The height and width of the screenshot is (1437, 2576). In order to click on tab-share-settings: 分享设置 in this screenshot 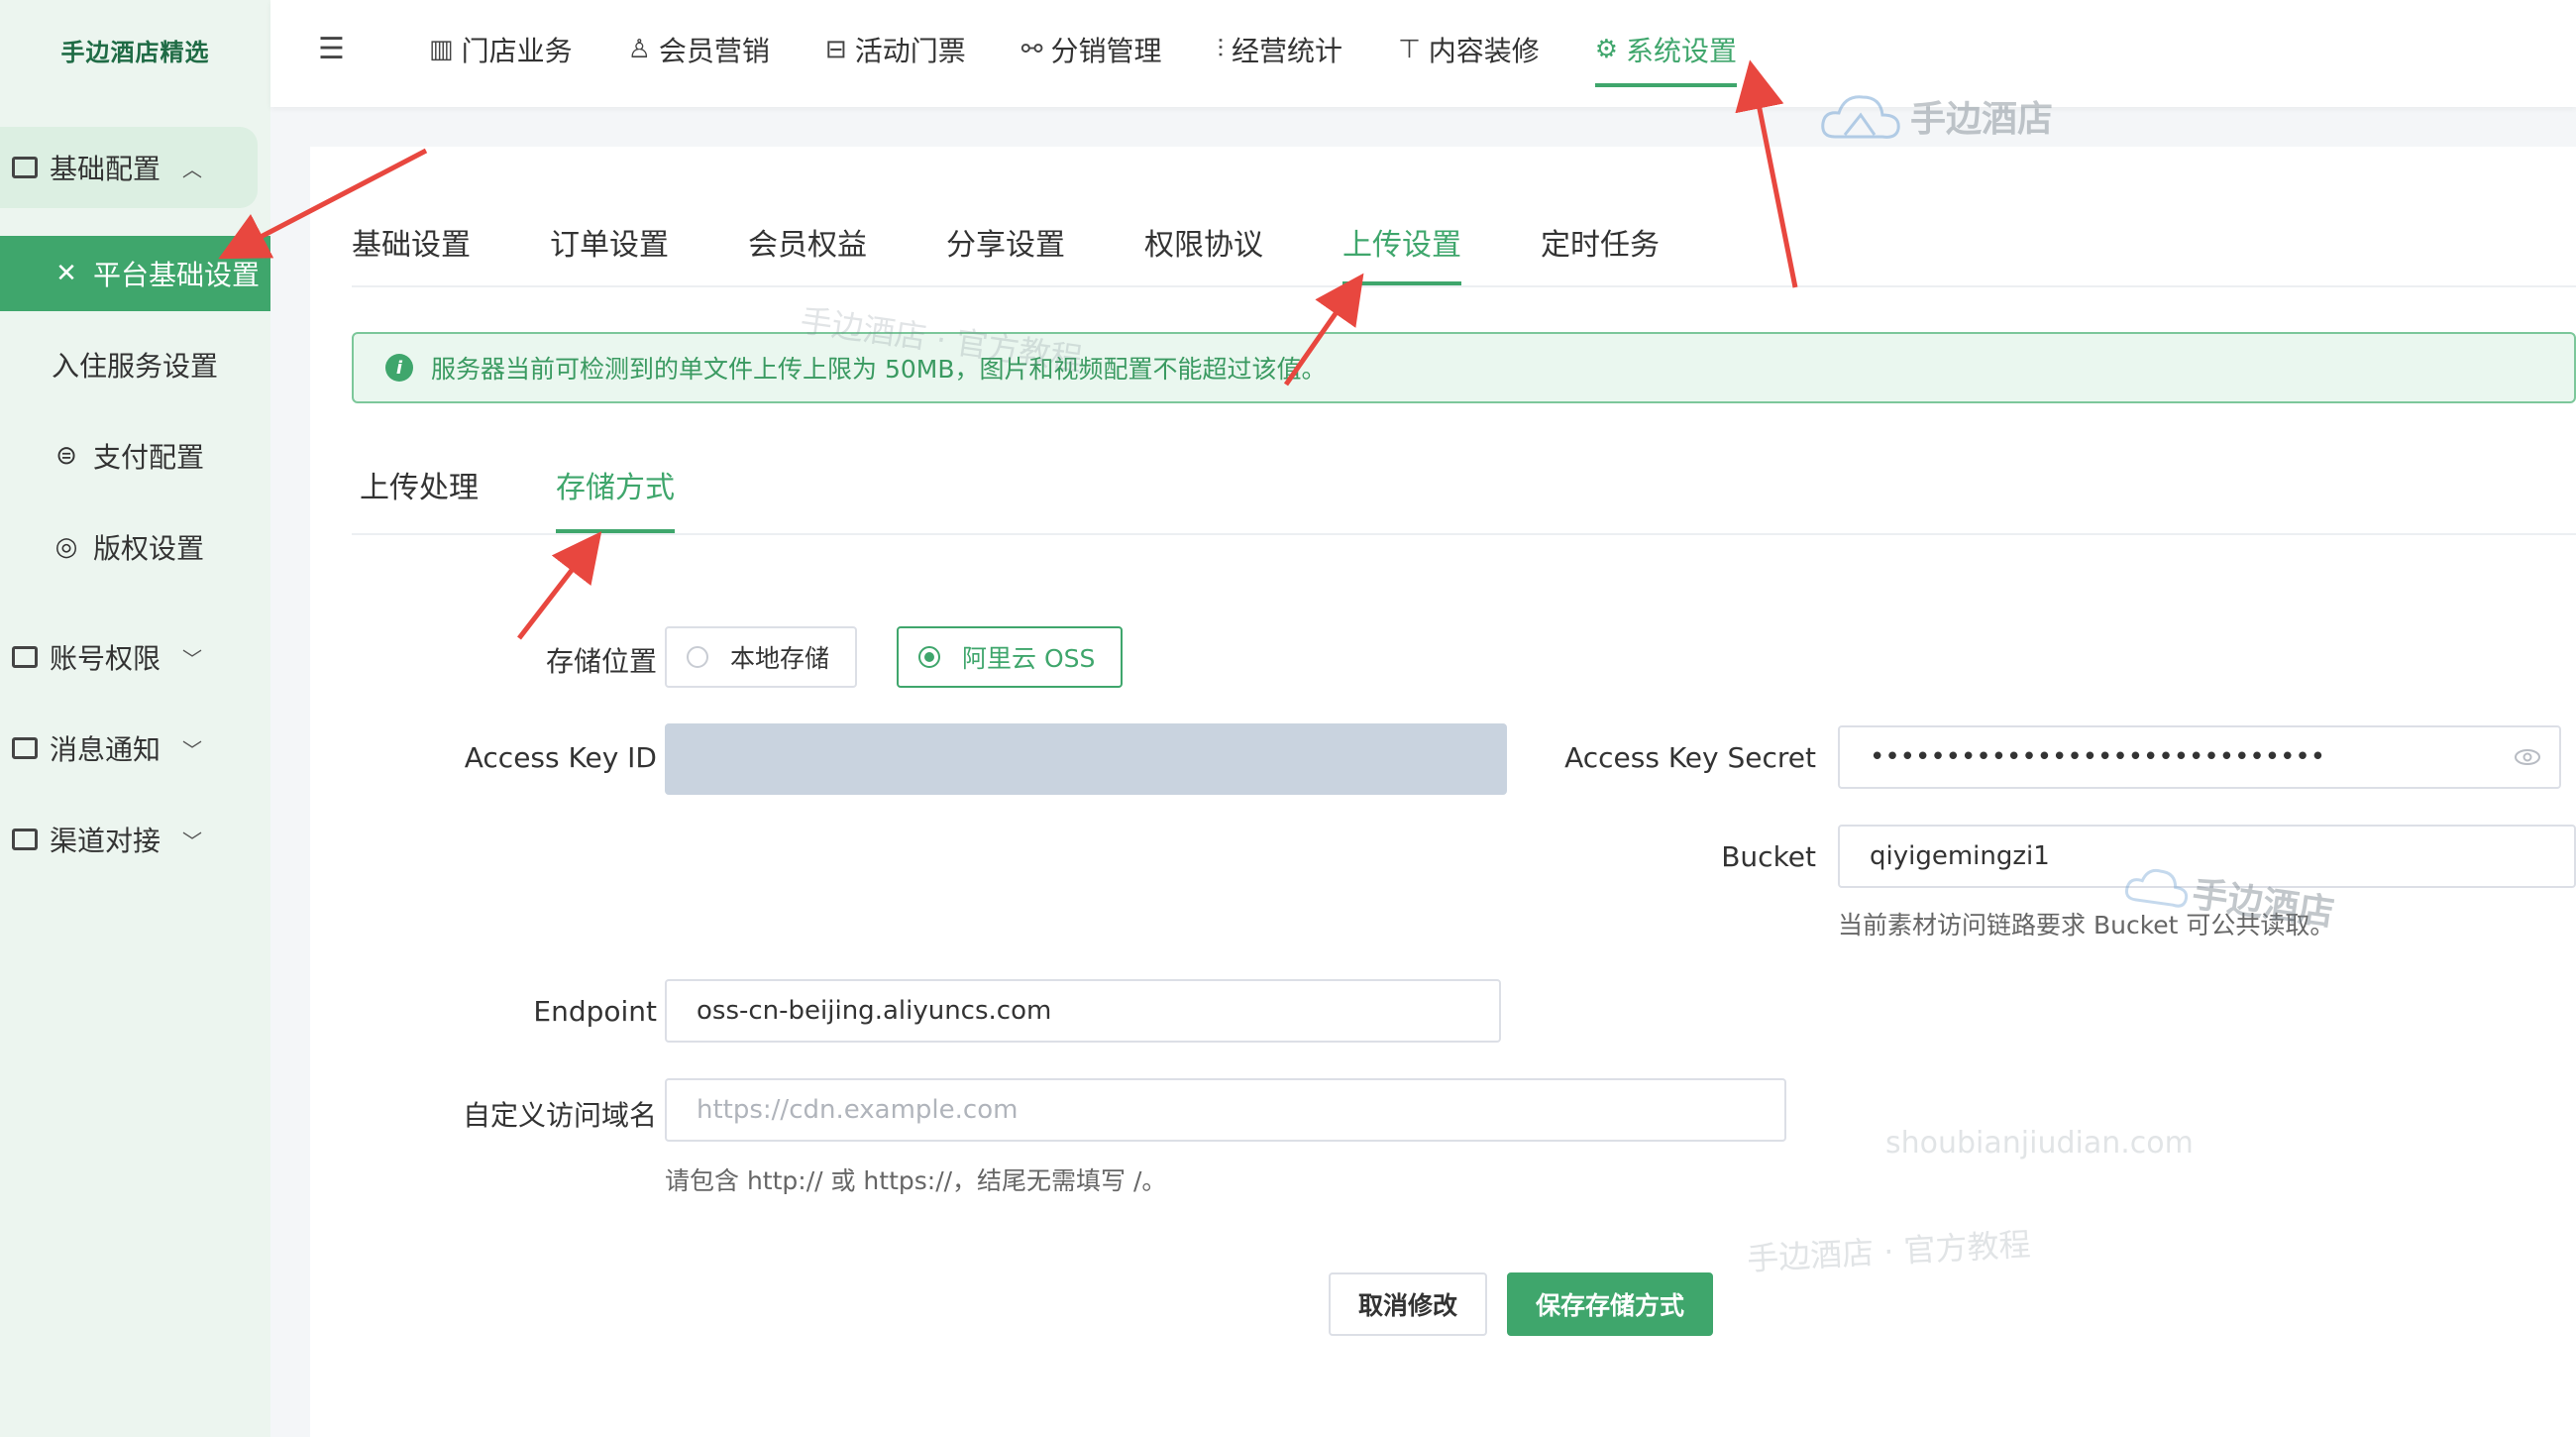, I will do `click(1005, 246)`.